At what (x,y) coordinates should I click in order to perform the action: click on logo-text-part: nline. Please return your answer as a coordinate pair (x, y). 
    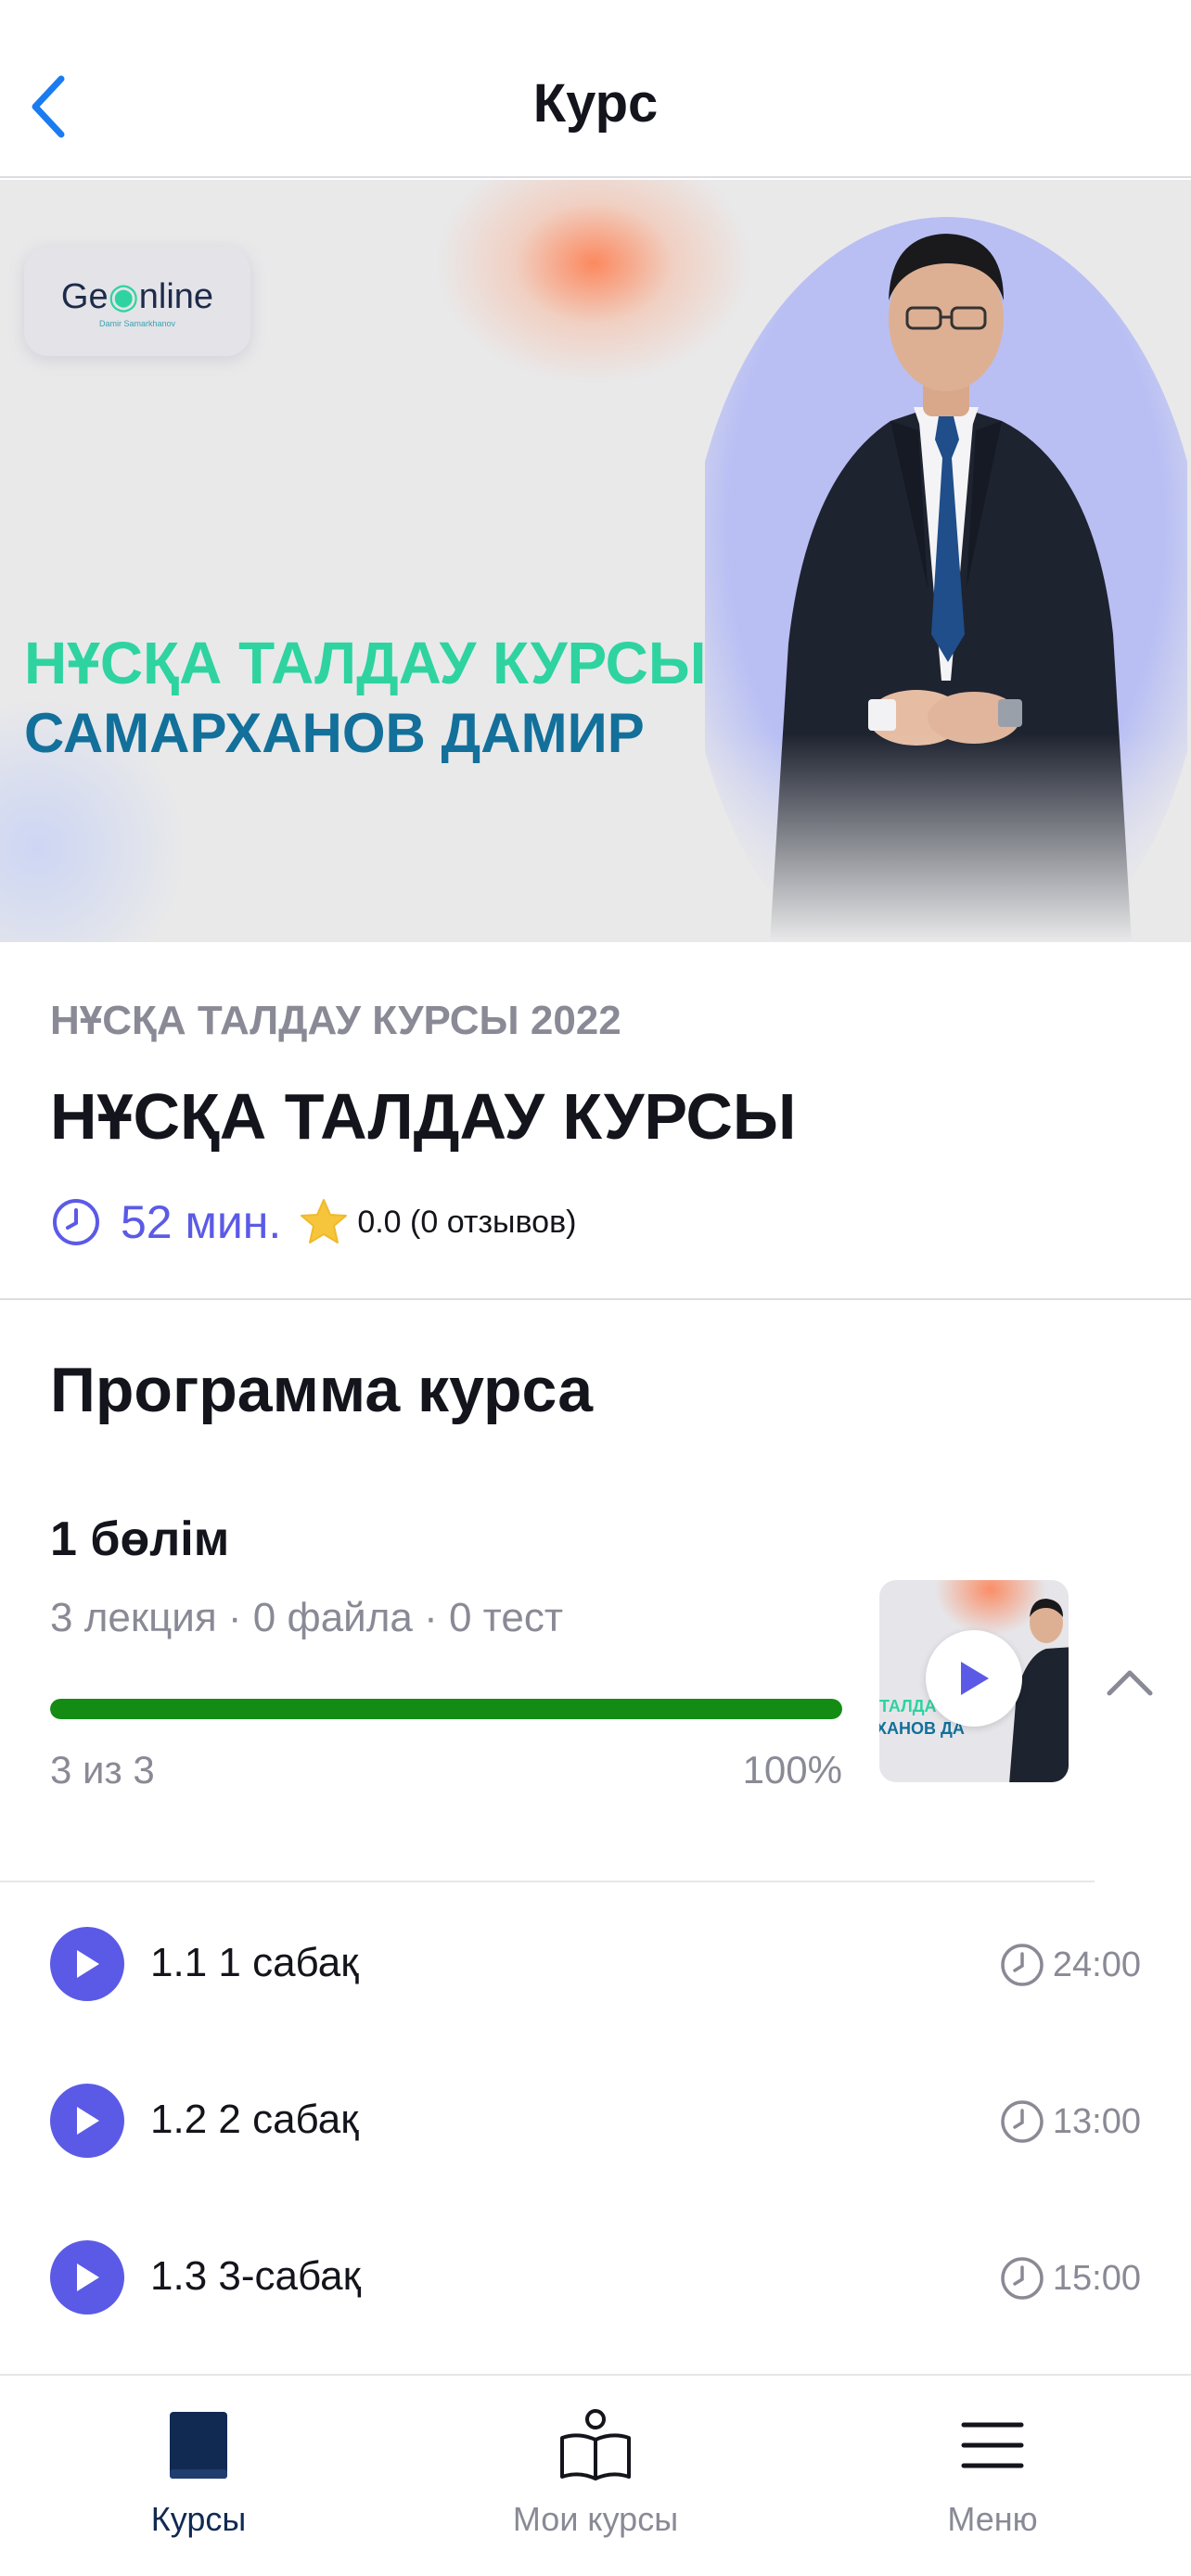
    Looking at the image, I should click on (176, 296).